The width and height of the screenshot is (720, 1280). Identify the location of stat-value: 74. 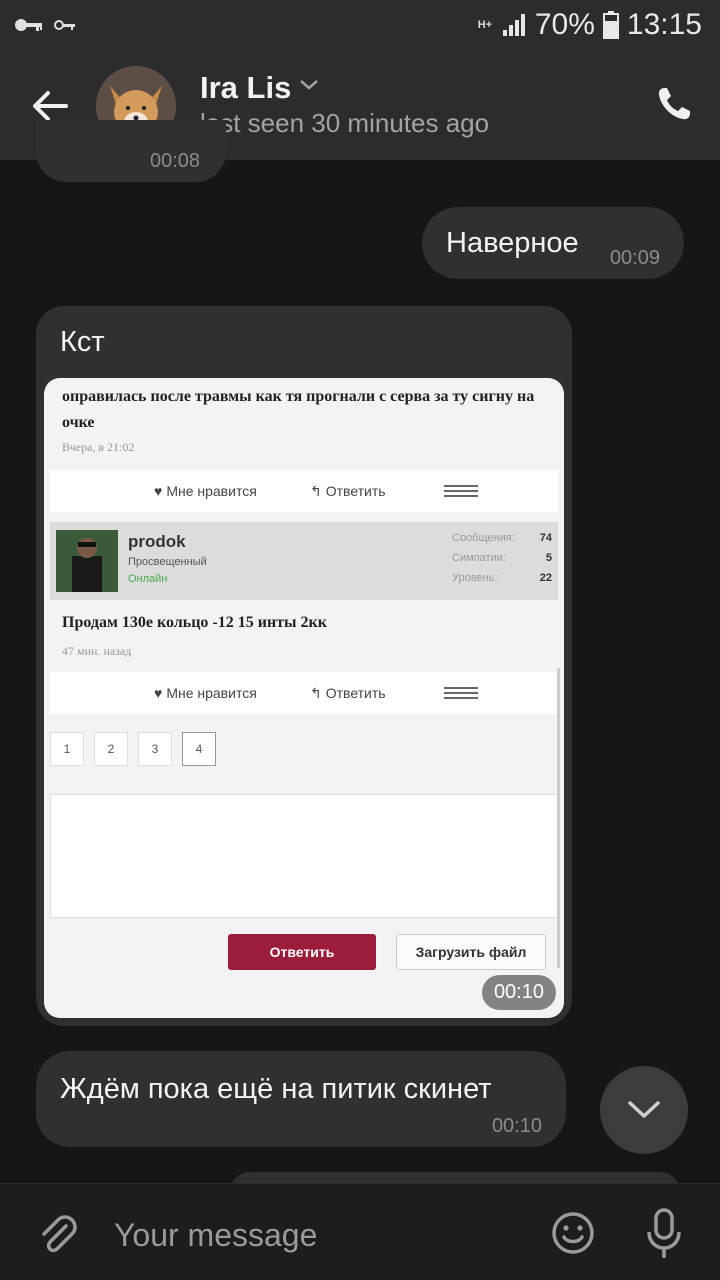
(545, 538).